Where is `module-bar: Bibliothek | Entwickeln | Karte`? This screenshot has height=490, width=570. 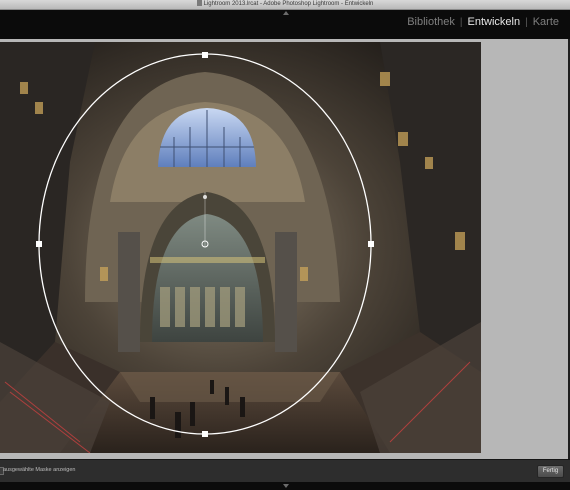 module-bar: Bibliothek | Entwickeln | Karte is located at coordinates (285, 24).